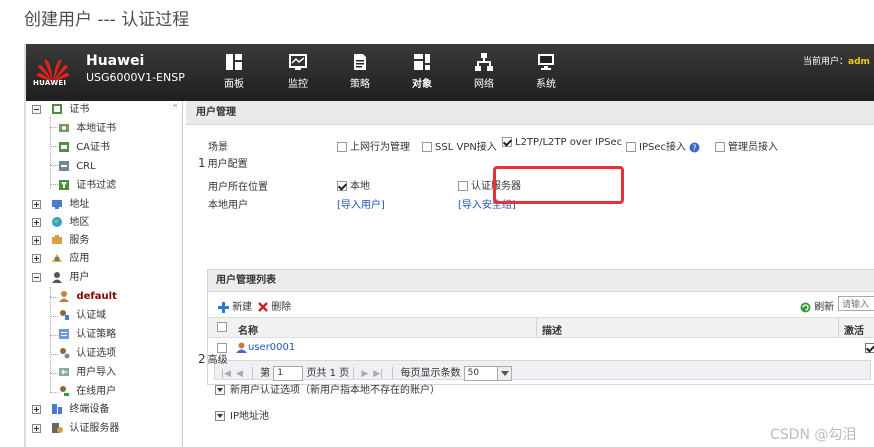 This screenshot has height=447, width=874. What do you see at coordinates (235, 305) in the screenshot?
I see `new-button: 新建` at bounding box center [235, 305].